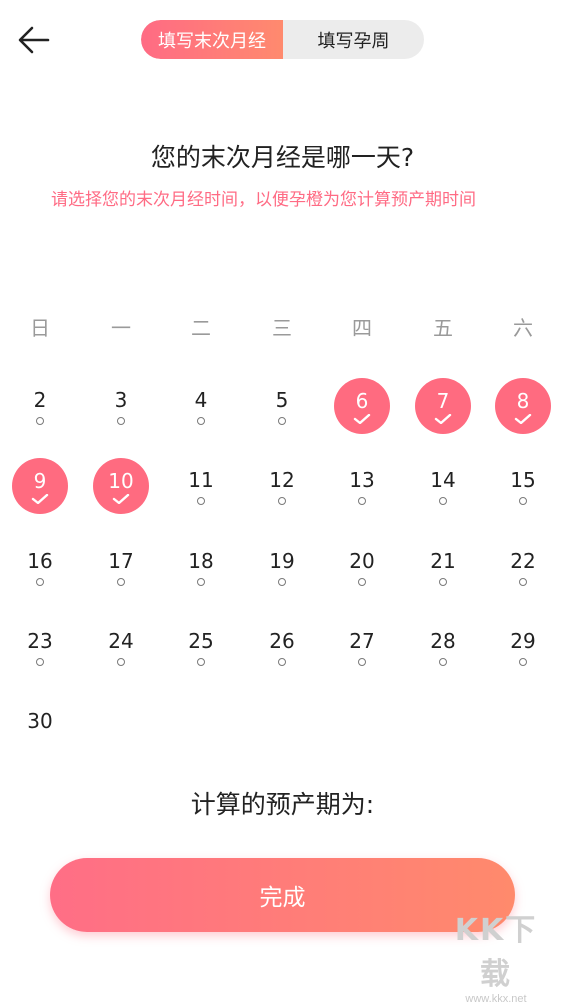  I want to click on calendar-day: 18, so click(201, 567).